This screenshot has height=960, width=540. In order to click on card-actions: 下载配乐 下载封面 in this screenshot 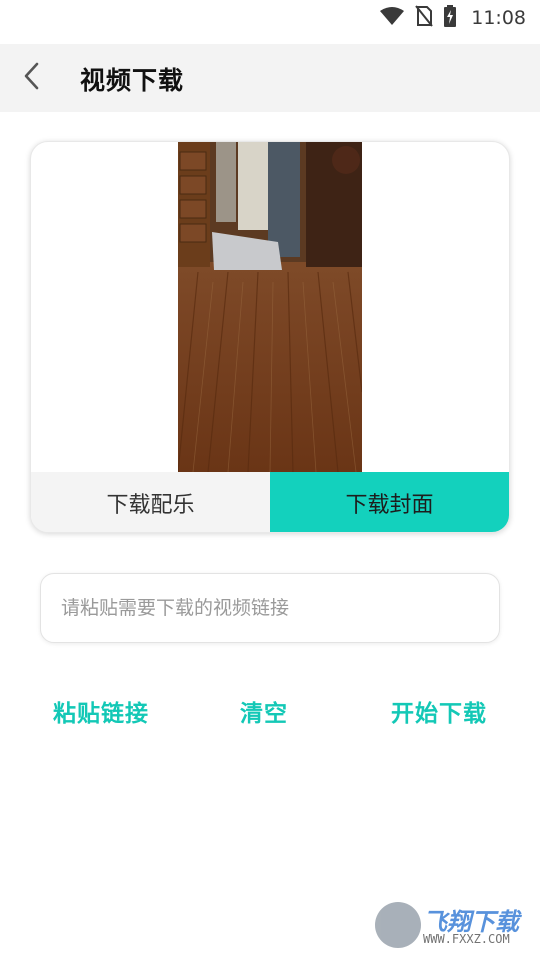, I will do `click(270, 502)`.